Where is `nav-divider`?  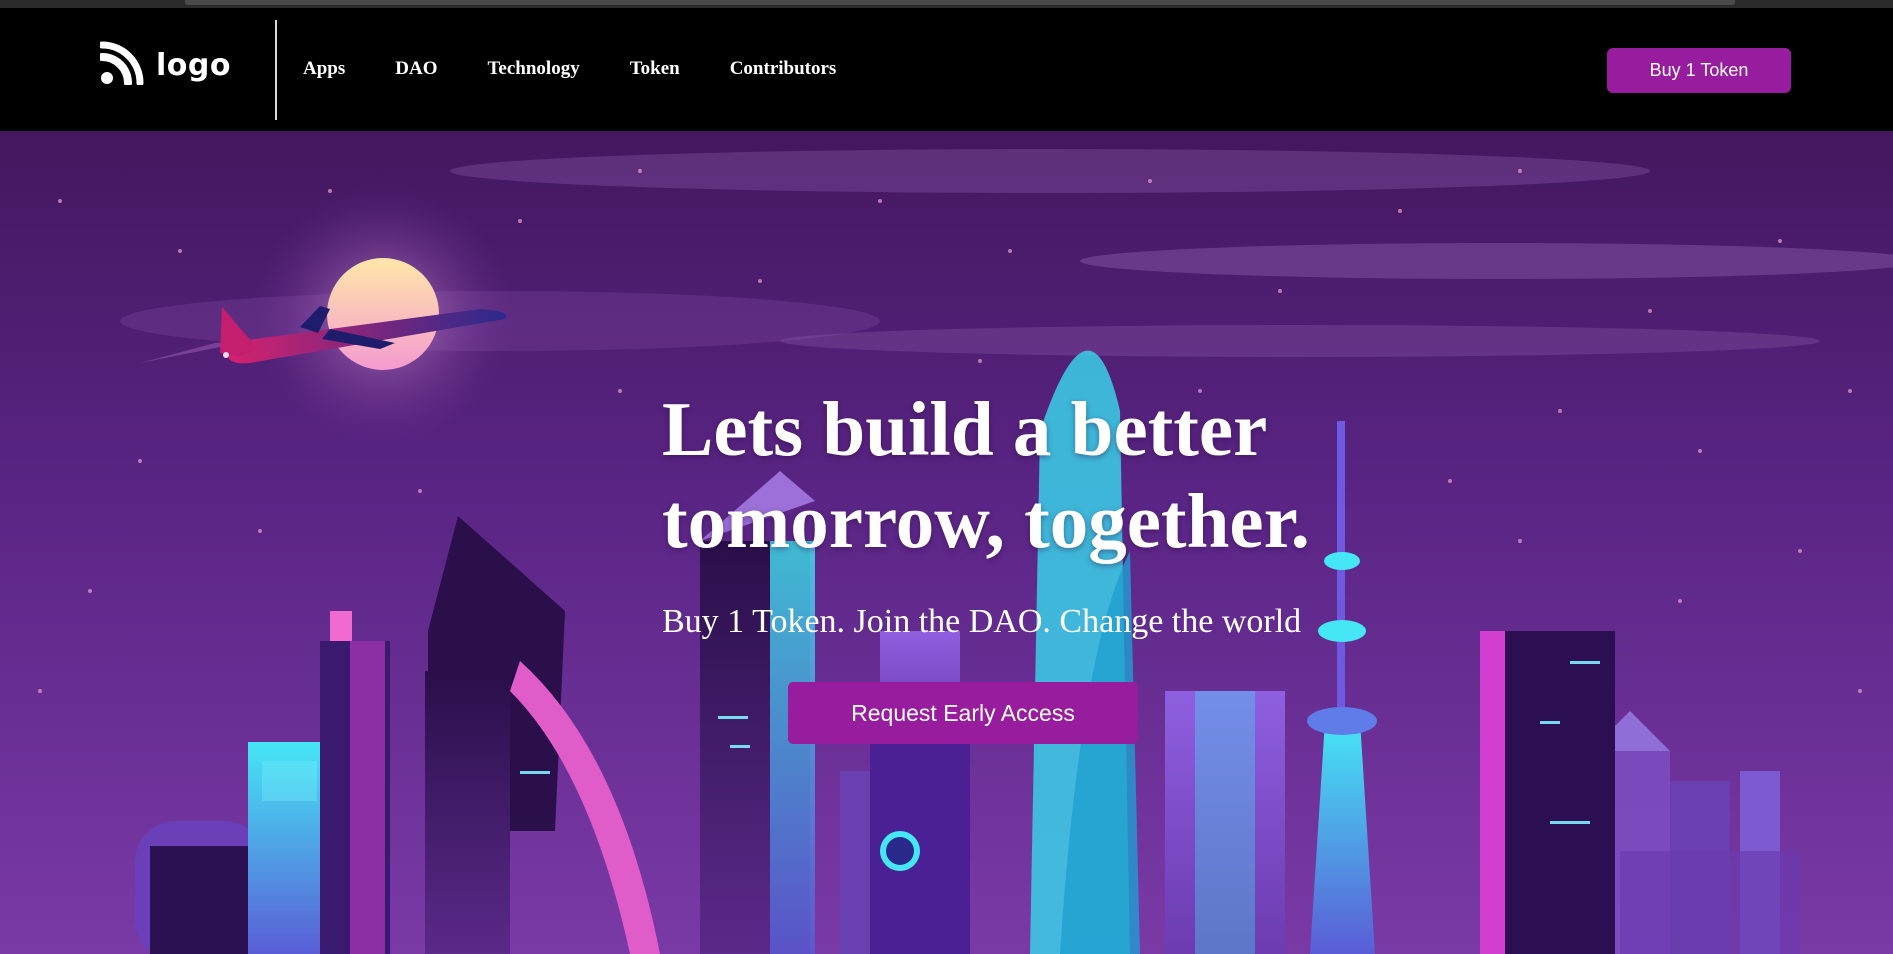 nav-divider is located at coordinates (276, 70).